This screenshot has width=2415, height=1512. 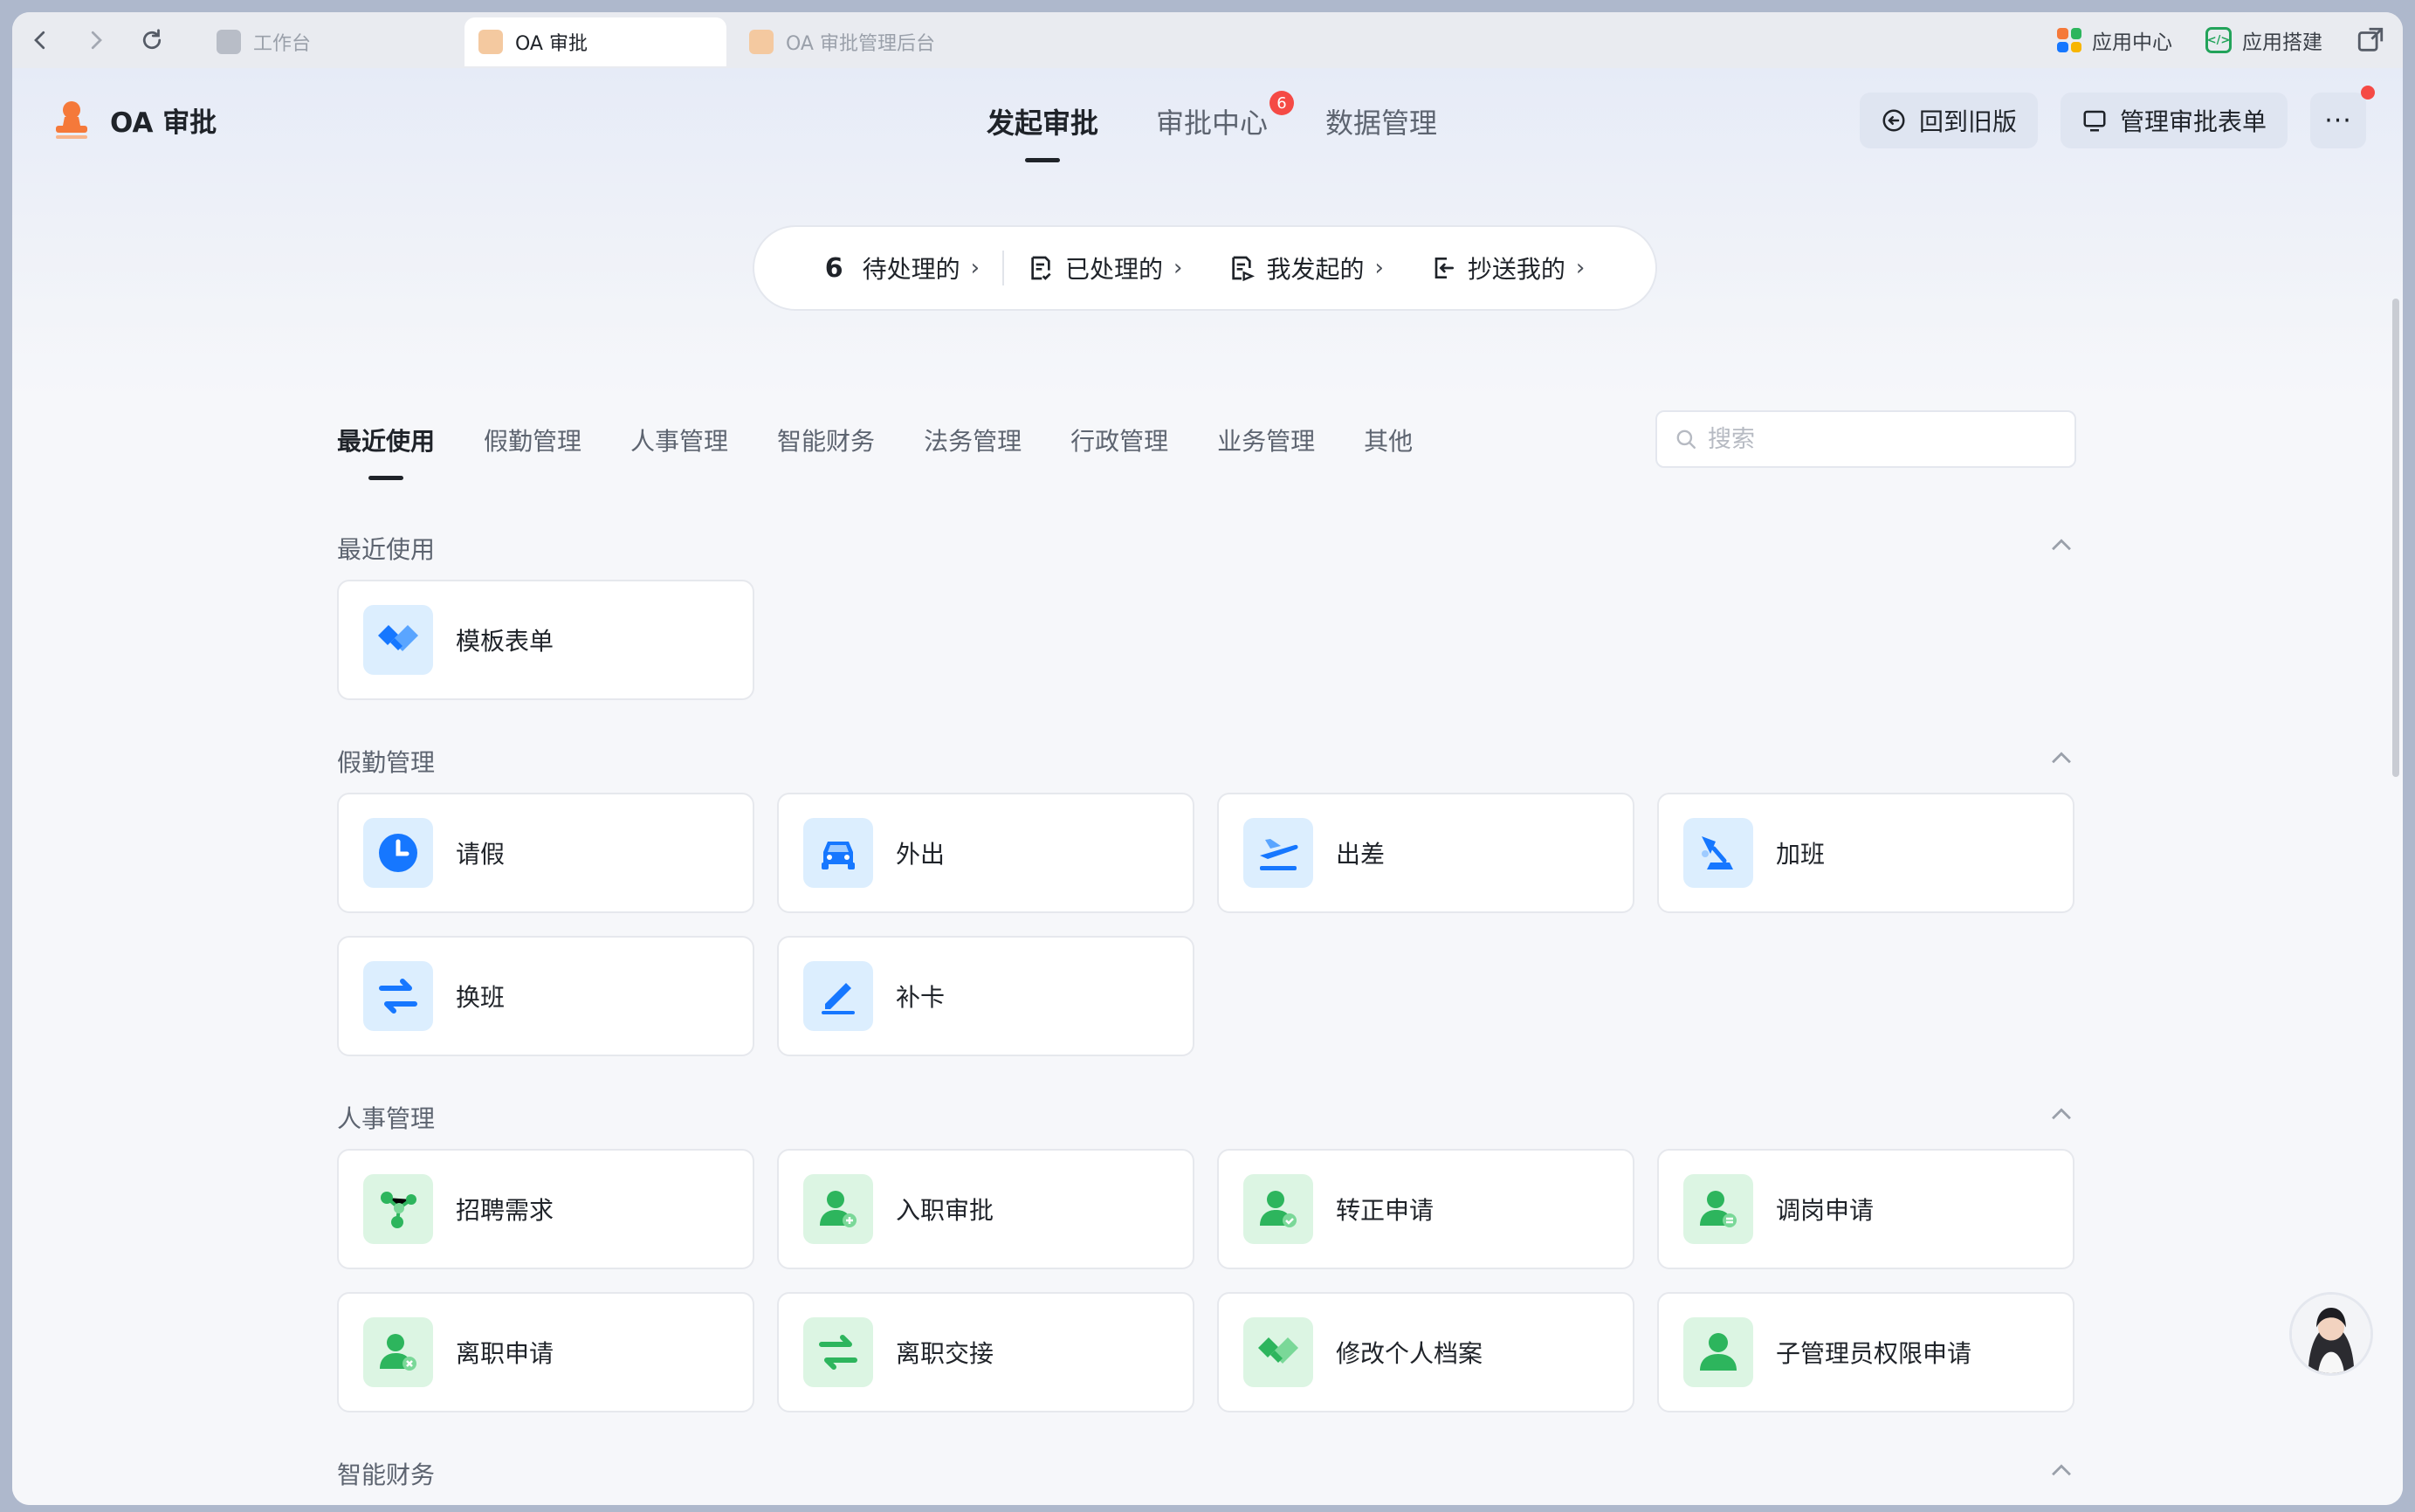 I want to click on reload-button, so click(x=152, y=40).